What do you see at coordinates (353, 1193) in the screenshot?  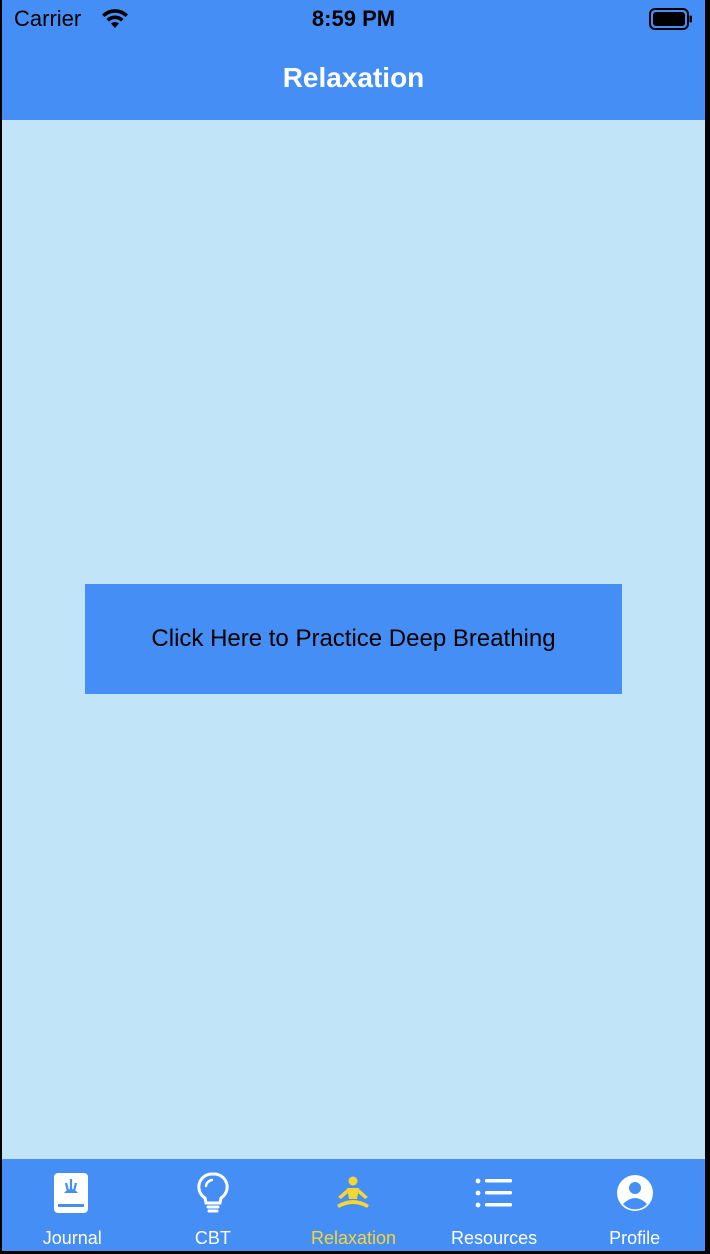 I see `meditation-icon` at bounding box center [353, 1193].